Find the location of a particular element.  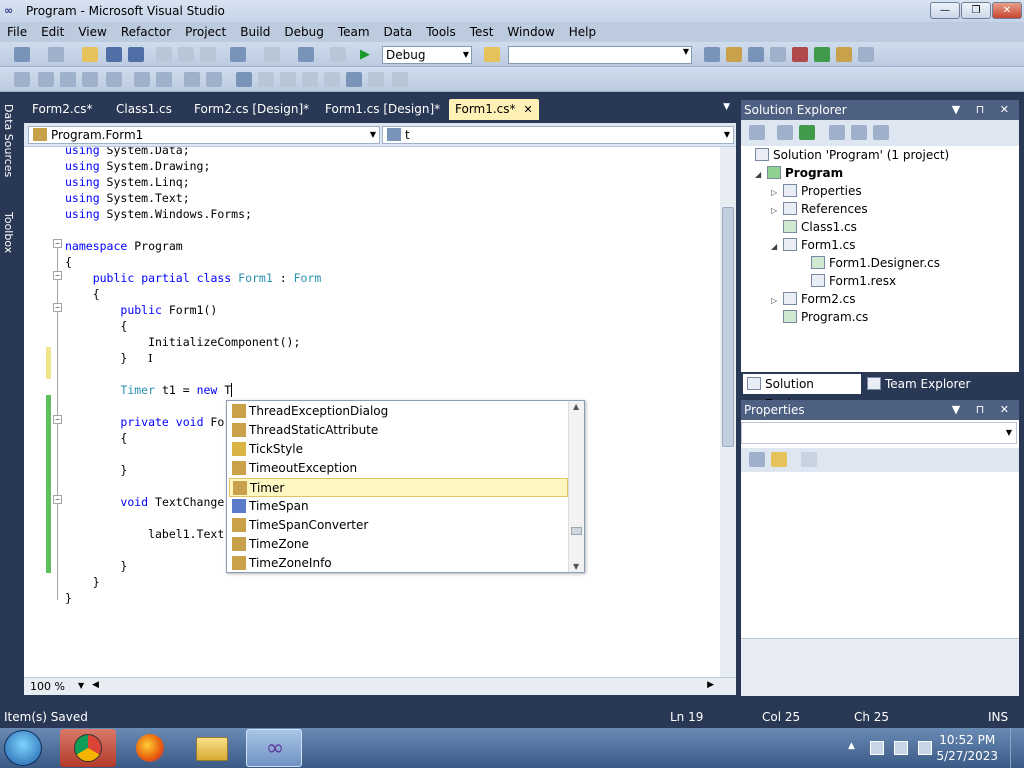

firefox-taskbar-button is located at coordinates (150, 748).